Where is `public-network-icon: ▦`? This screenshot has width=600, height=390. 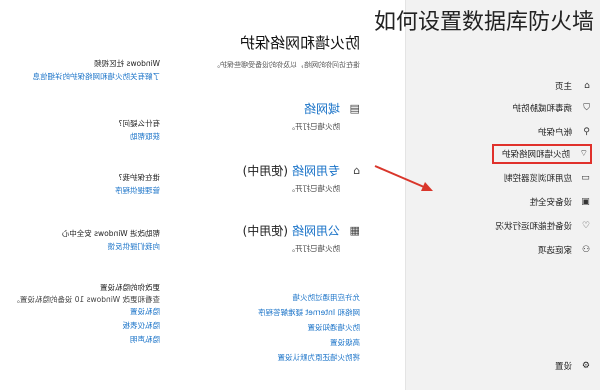 public-network-icon: ▦ is located at coordinates (354, 230).